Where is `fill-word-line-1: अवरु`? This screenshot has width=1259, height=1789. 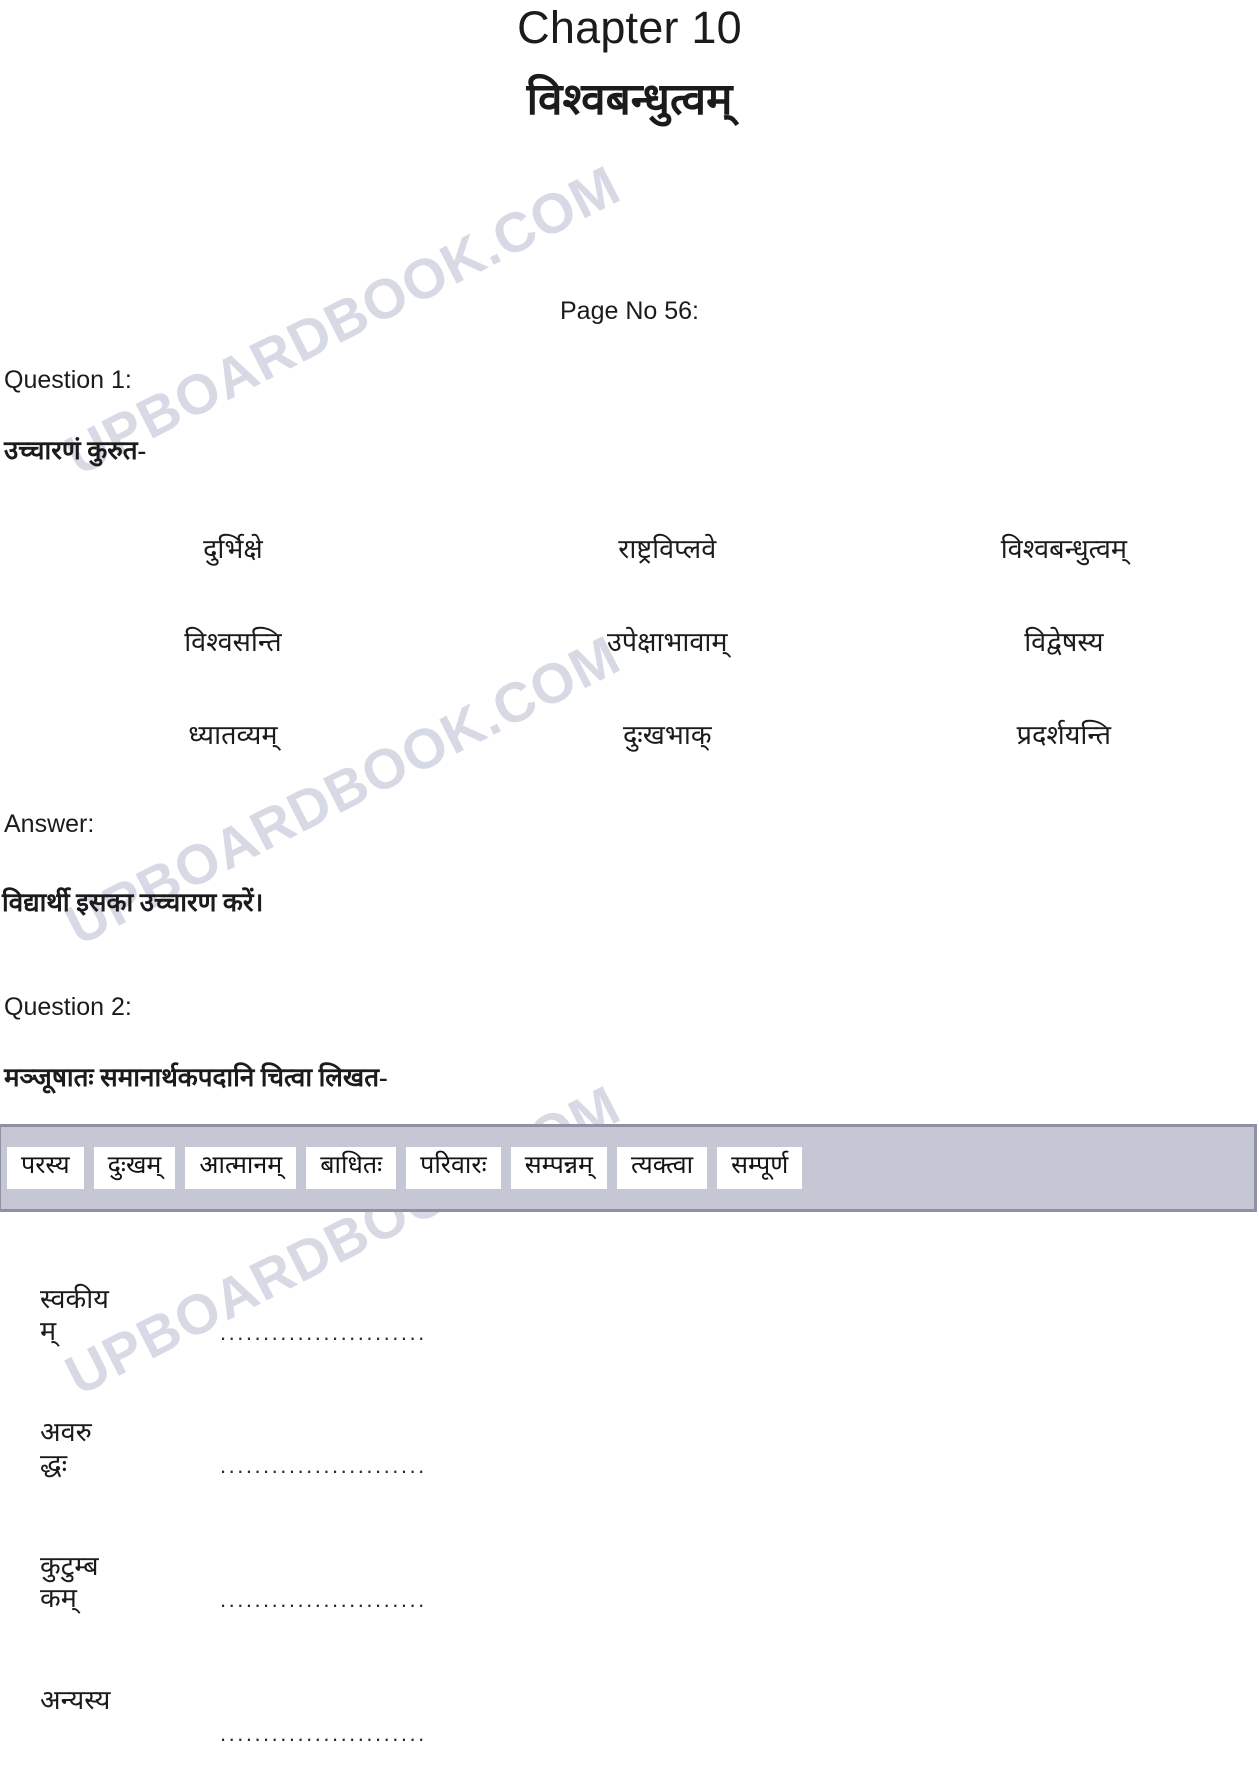
fill-word-line-1: अवरु is located at coordinates (66, 1432).